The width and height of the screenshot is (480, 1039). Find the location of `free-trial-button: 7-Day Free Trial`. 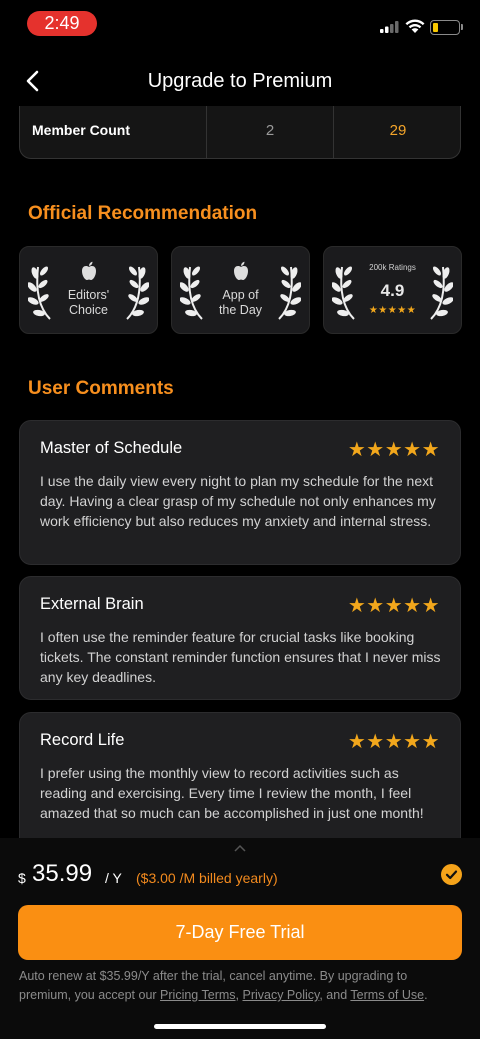

free-trial-button: 7-Day Free Trial is located at coordinates (240, 932).